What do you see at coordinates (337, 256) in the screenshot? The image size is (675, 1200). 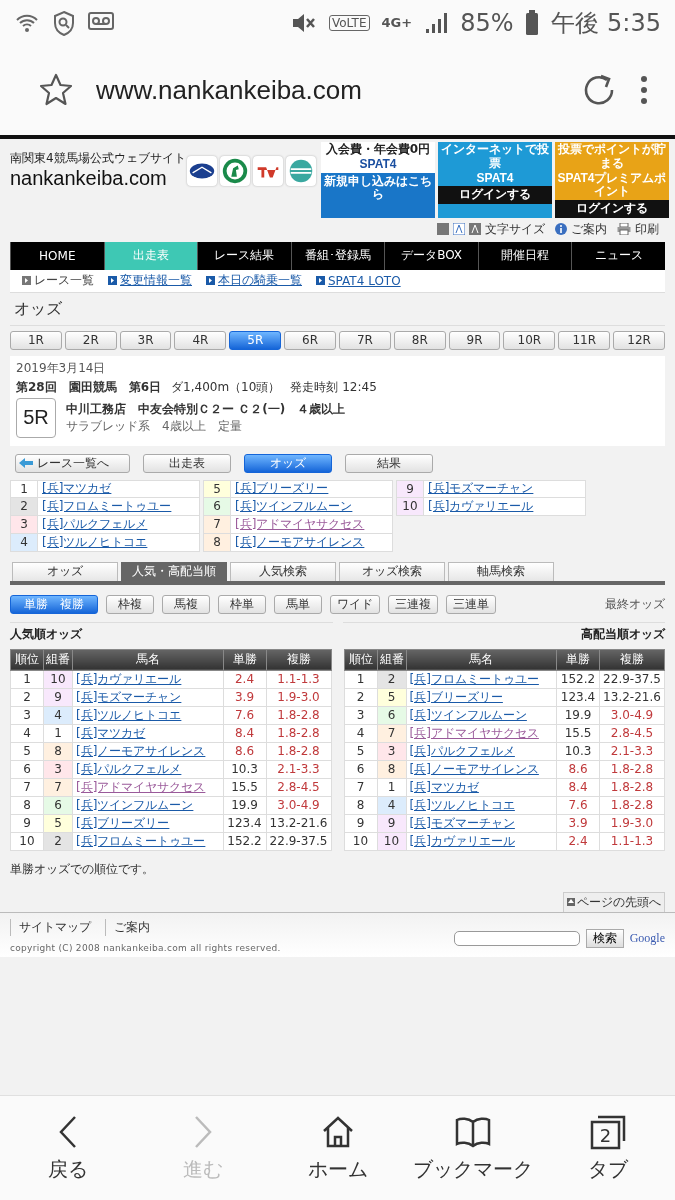 I see `nav-tab: 番組･登録馬` at bounding box center [337, 256].